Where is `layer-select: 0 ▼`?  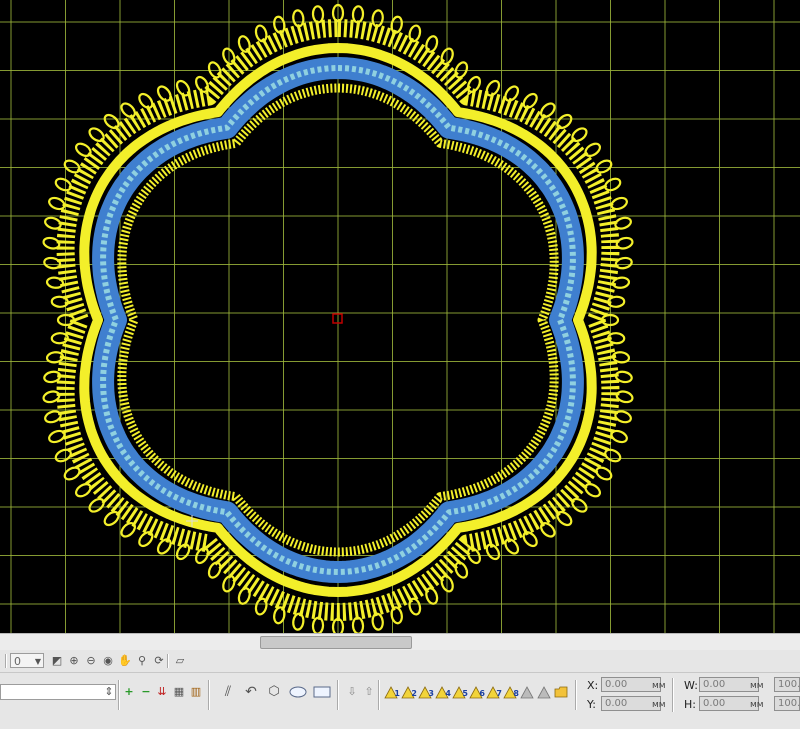 layer-select: 0 ▼ is located at coordinates (27, 660).